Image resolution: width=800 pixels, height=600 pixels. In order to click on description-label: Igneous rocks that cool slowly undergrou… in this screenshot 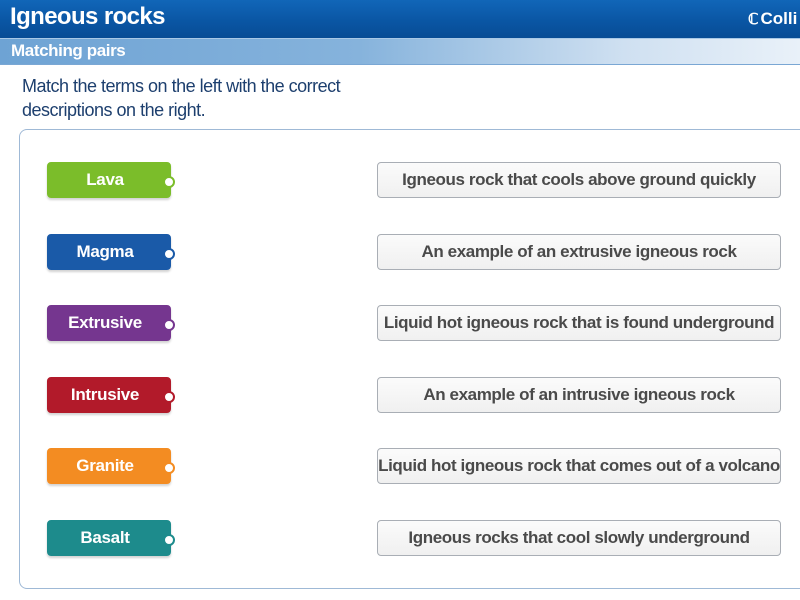, I will do `click(579, 537)`.